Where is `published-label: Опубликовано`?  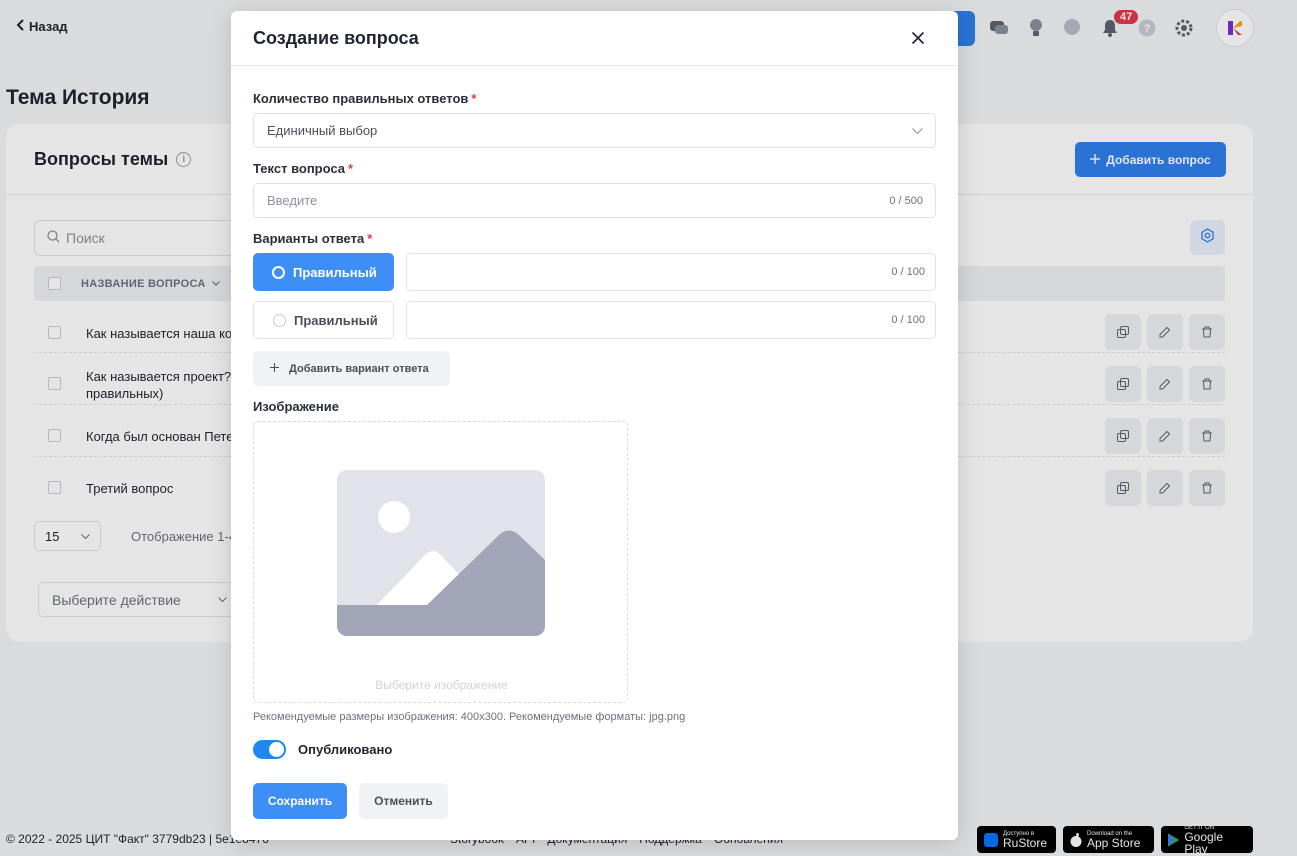 published-label: Опубликовано is located at coordinates (345, 749).